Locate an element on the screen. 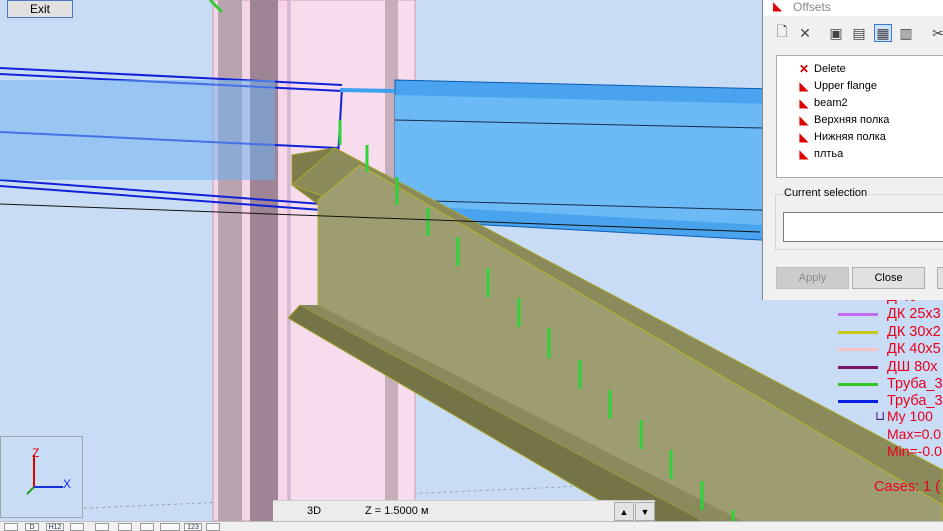 This screenshot has height=531, width=943. view-large-icon: ▣ is located at coordinates (836, 33).